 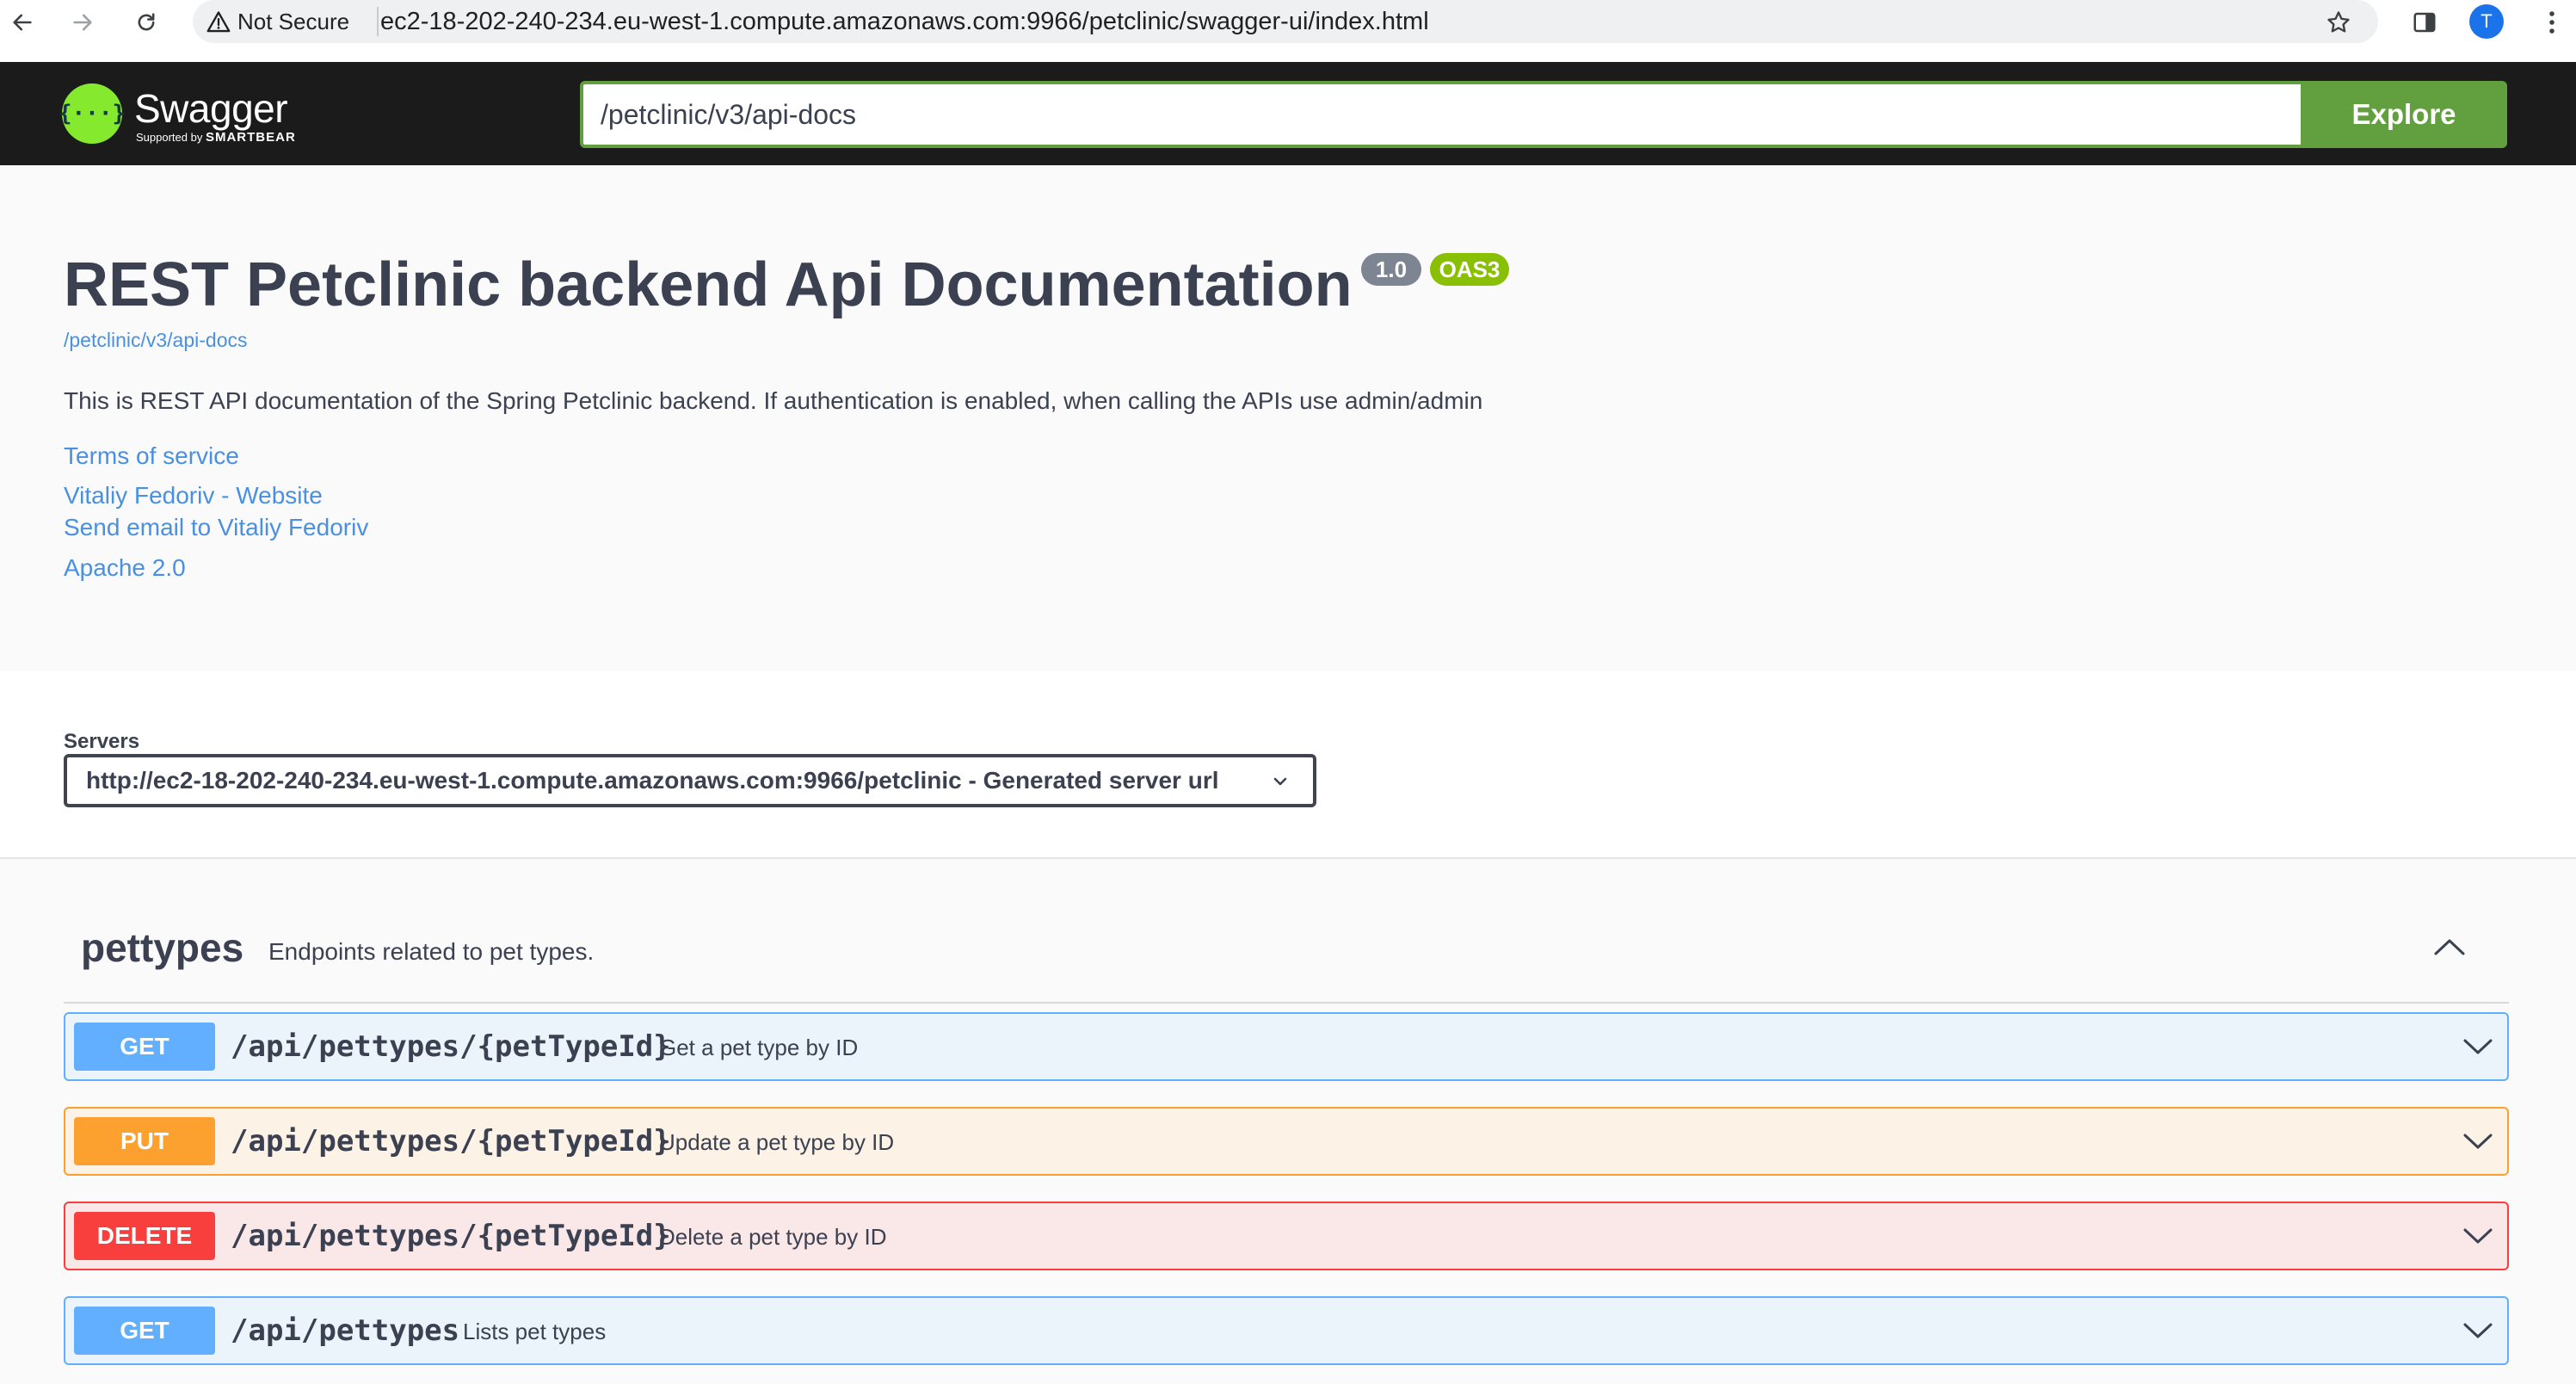 I want to click on smartbear-tagline: Supported by SMARTBEAR, so click(x=216, y=137).